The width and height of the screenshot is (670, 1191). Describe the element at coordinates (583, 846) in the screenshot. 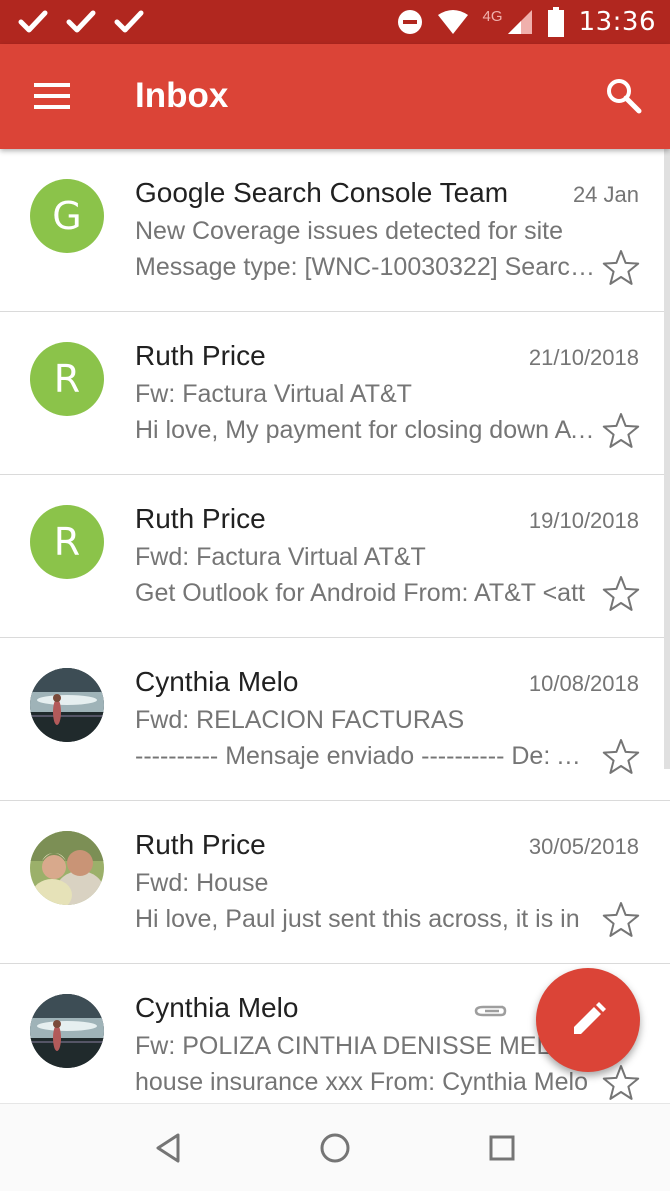

I see `email-date: 30/05/2018` at that location.